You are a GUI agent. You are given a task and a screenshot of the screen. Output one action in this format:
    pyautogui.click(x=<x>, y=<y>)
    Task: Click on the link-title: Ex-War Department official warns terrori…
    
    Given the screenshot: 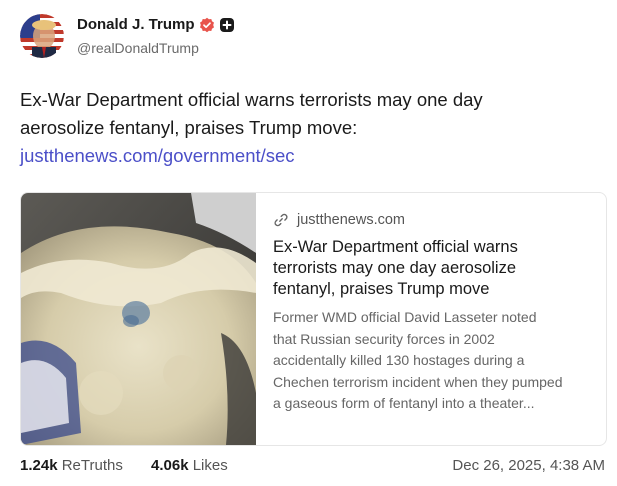 What is the action you would take?
    pyautogui.click(x=415, y=268)
    